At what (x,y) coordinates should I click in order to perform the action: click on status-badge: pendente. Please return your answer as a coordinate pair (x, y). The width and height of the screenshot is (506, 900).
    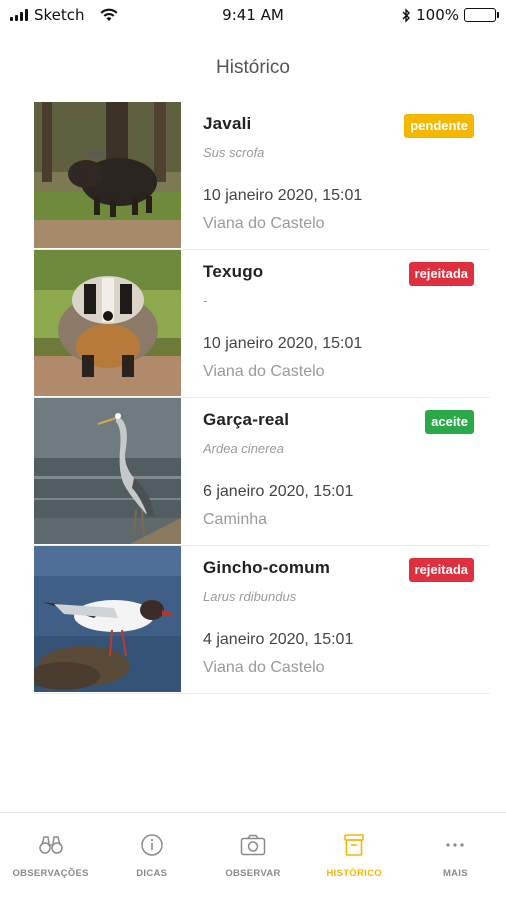
    Looking at the image, I should click on (439, 126).